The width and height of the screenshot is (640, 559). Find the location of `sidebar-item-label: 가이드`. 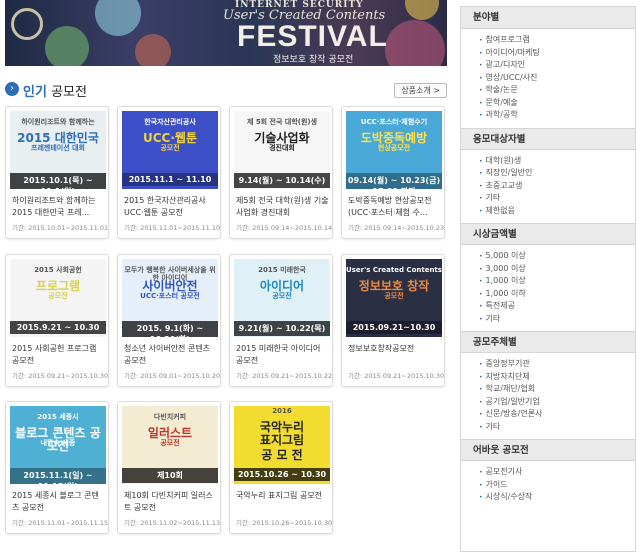

sidebar-item-label: 가이드 is located at coordinates (497, 484).